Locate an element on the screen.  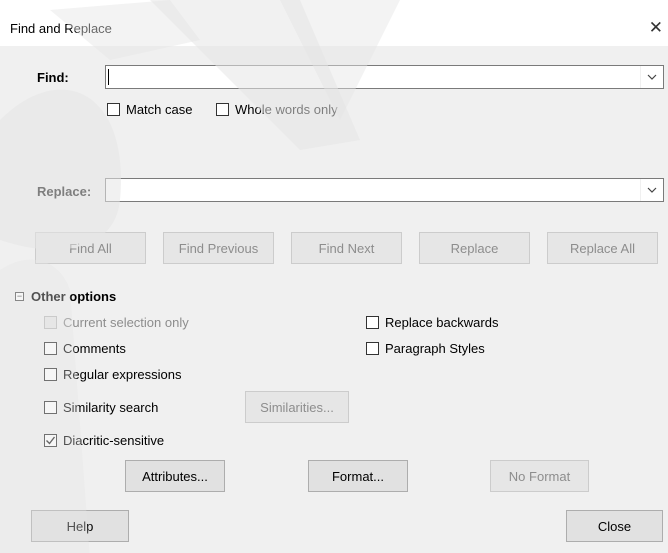
replace-dropdown-button is located at coordinates (651, 190).